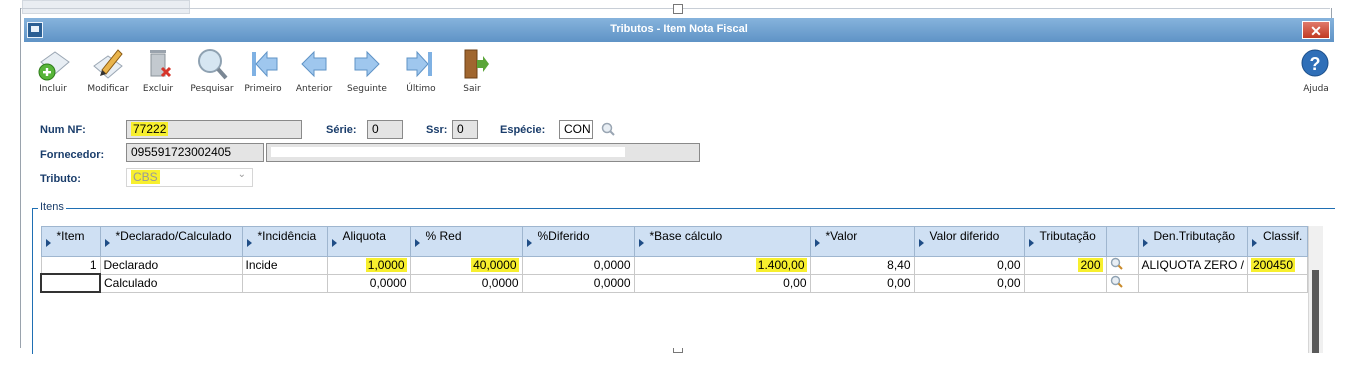 The height and width of the screenshot is (367, 1354). I want to click on fornecedor-code-field: 095591723002405, so click(195, 152).